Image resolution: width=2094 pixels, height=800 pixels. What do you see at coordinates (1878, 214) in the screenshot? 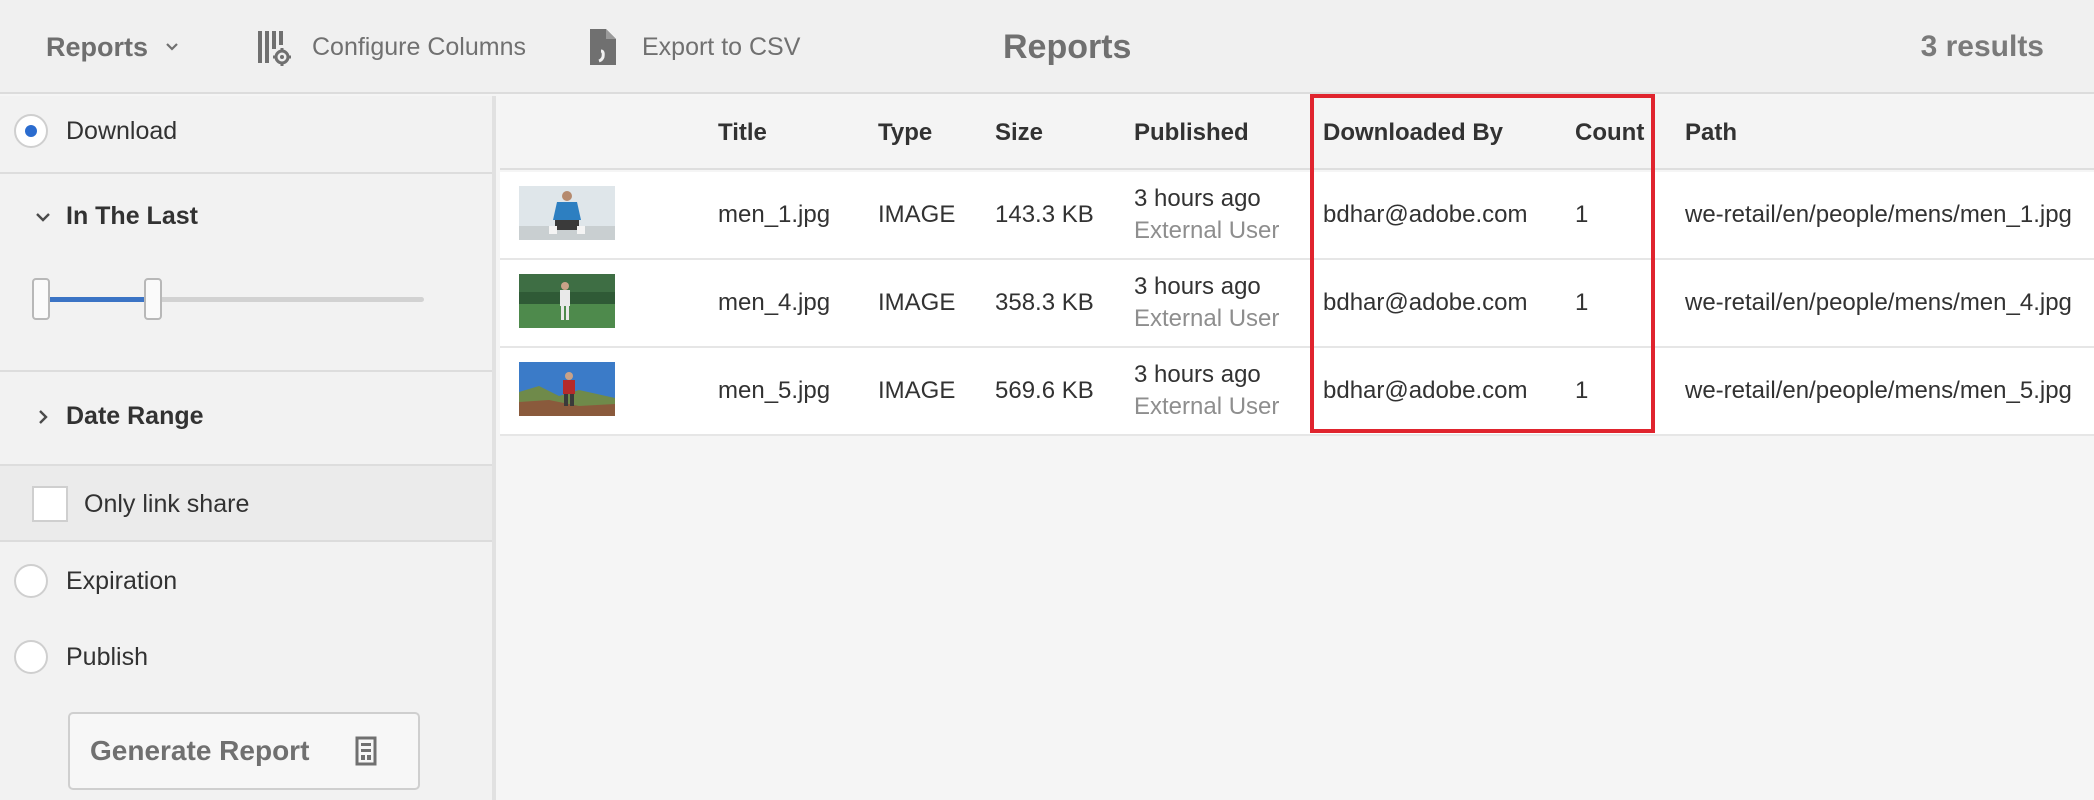
I see `cell-path: we-retail/en/people/mens/men_1.jpg` at bounding box center [1878, 214].